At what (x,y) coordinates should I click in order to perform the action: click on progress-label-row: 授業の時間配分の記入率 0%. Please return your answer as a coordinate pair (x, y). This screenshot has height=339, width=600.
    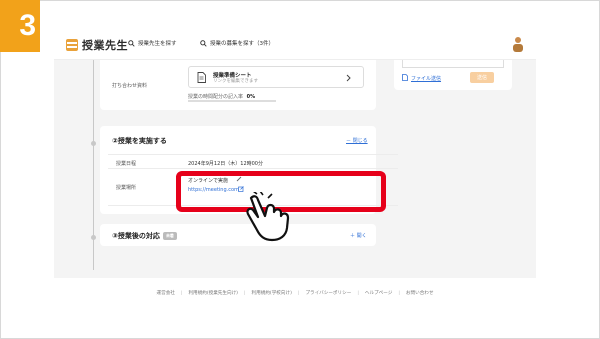
    Looking at the image, I should click on (221, 96).